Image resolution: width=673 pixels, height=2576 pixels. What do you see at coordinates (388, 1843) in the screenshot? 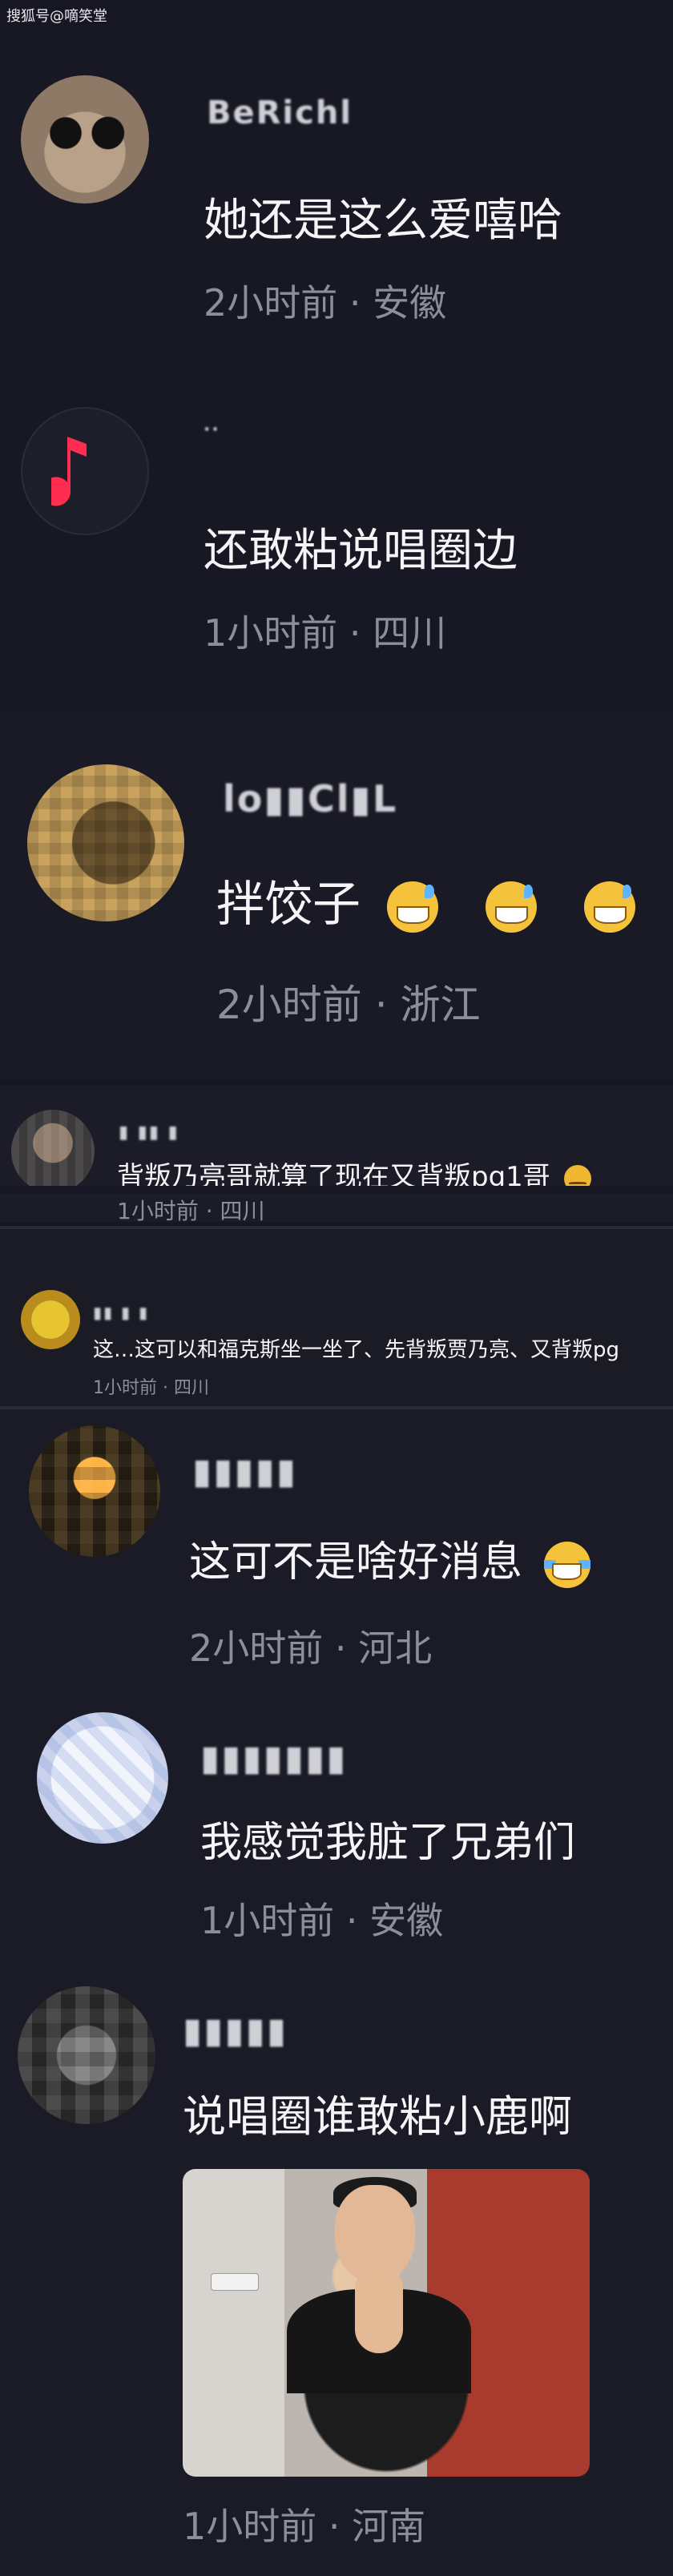
I see `comment-text: 我感觉我脏了兄弟们` at bounding box center [388, 1843].